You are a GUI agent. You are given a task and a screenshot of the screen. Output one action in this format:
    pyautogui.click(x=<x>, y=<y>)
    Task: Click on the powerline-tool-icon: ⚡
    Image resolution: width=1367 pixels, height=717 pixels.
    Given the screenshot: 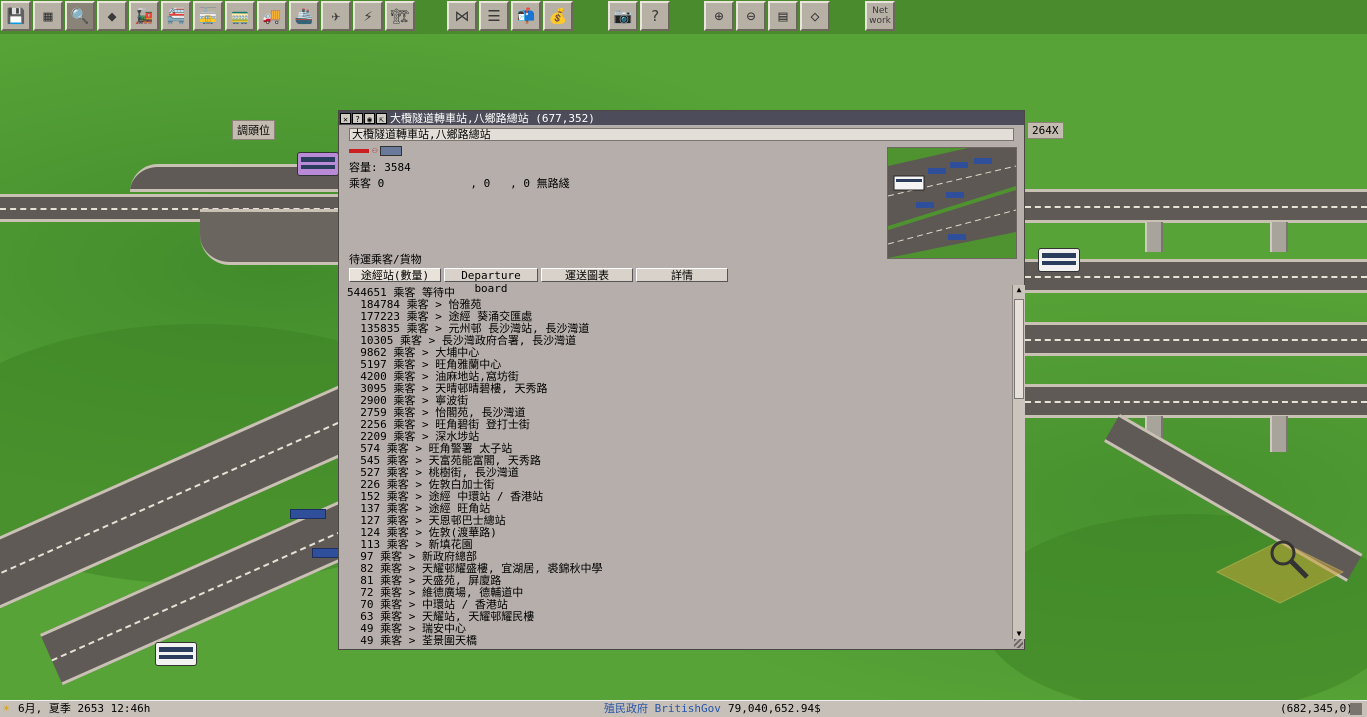 What is the action you would take?
    pyautogui.click(x=368, y=15)
    